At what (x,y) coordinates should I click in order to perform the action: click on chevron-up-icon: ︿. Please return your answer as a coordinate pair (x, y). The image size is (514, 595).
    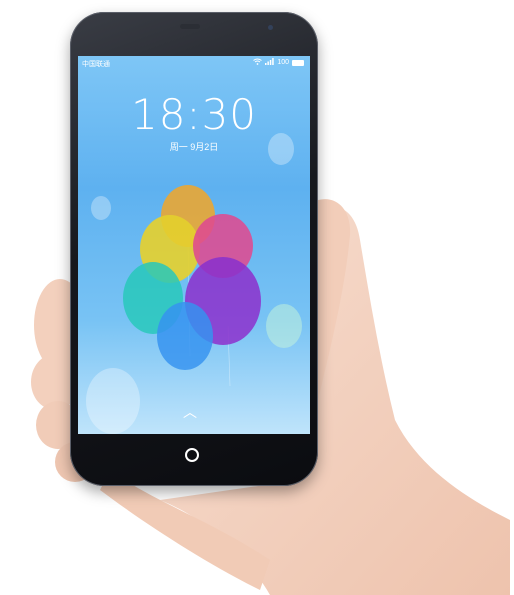
    Looking at the image, I should click on (190, 412).